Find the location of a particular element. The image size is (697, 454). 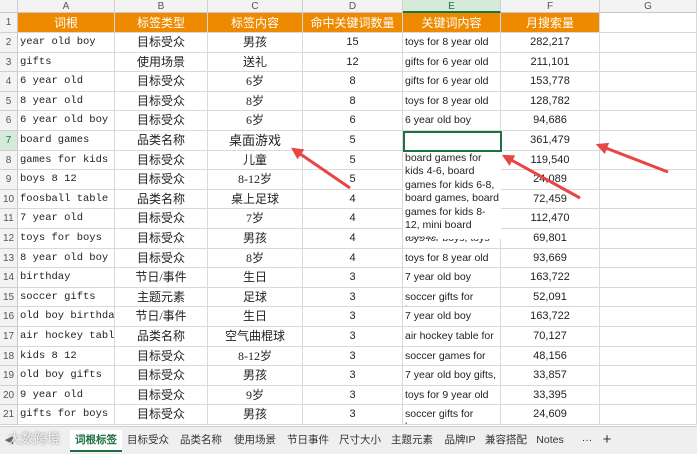

sheet-tab: 兼容搭配 is located at coordinates (506, 440).